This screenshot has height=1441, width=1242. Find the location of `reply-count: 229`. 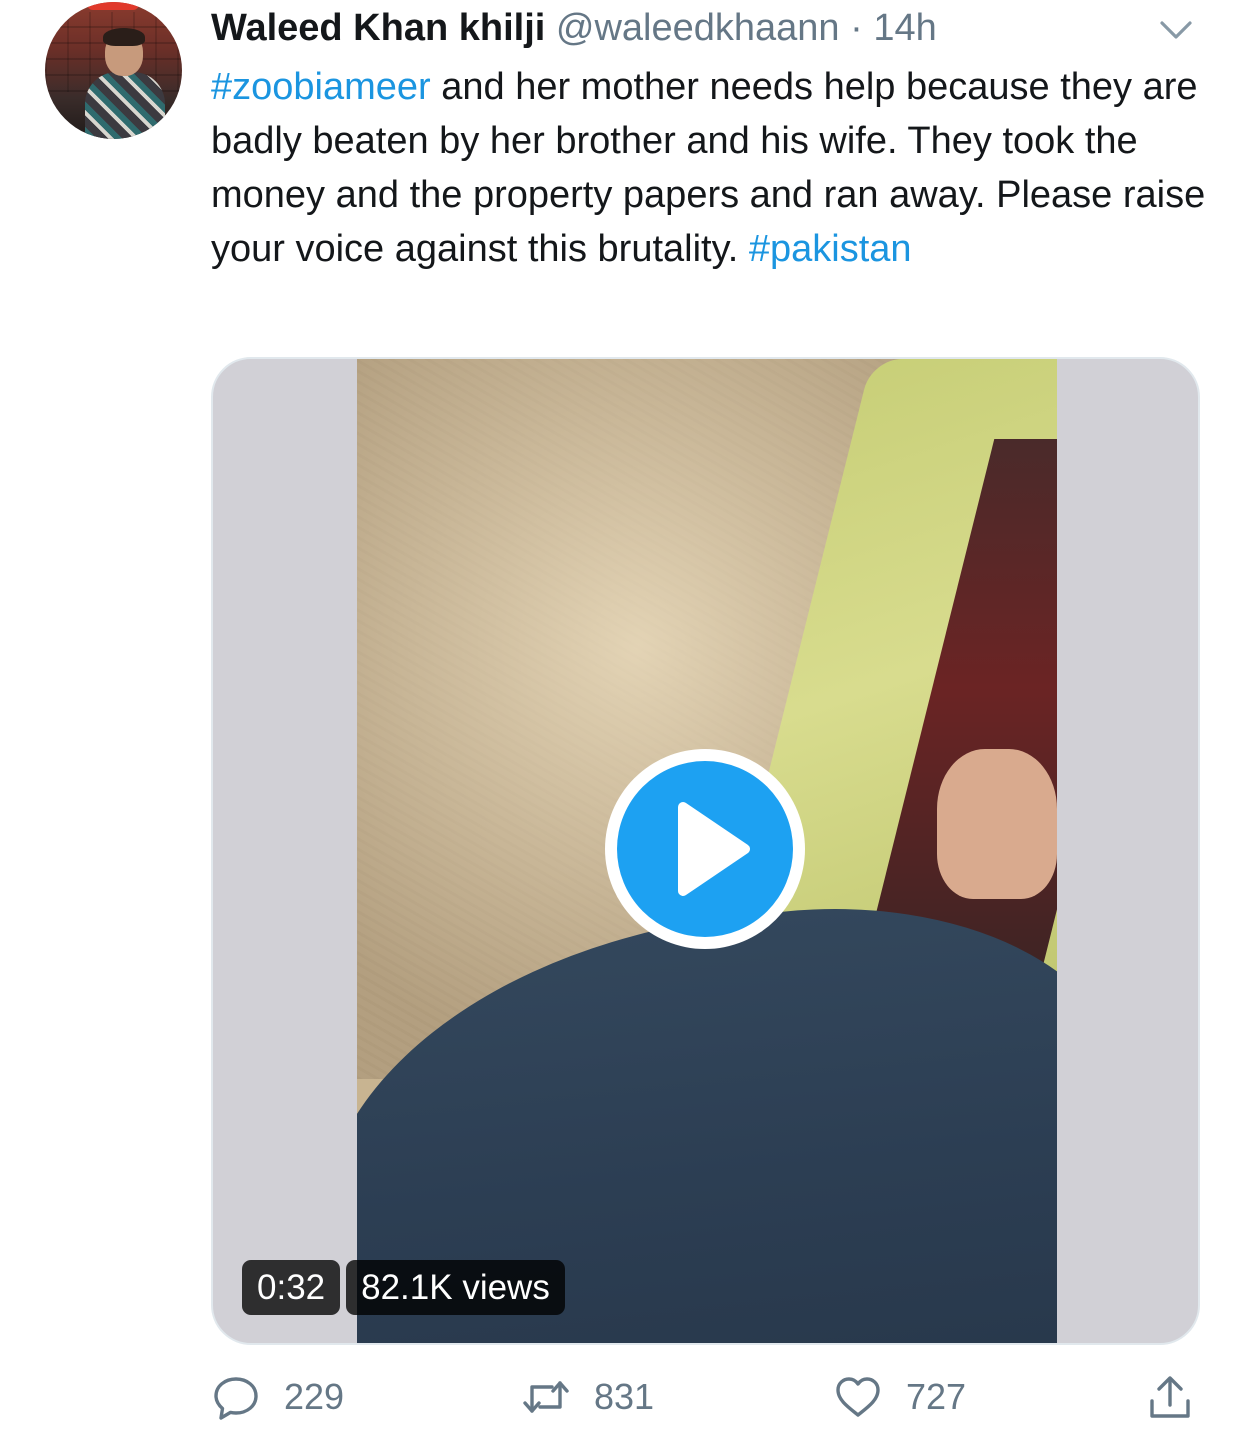

reply-count: 229 is located at coordinates (314, 1396).